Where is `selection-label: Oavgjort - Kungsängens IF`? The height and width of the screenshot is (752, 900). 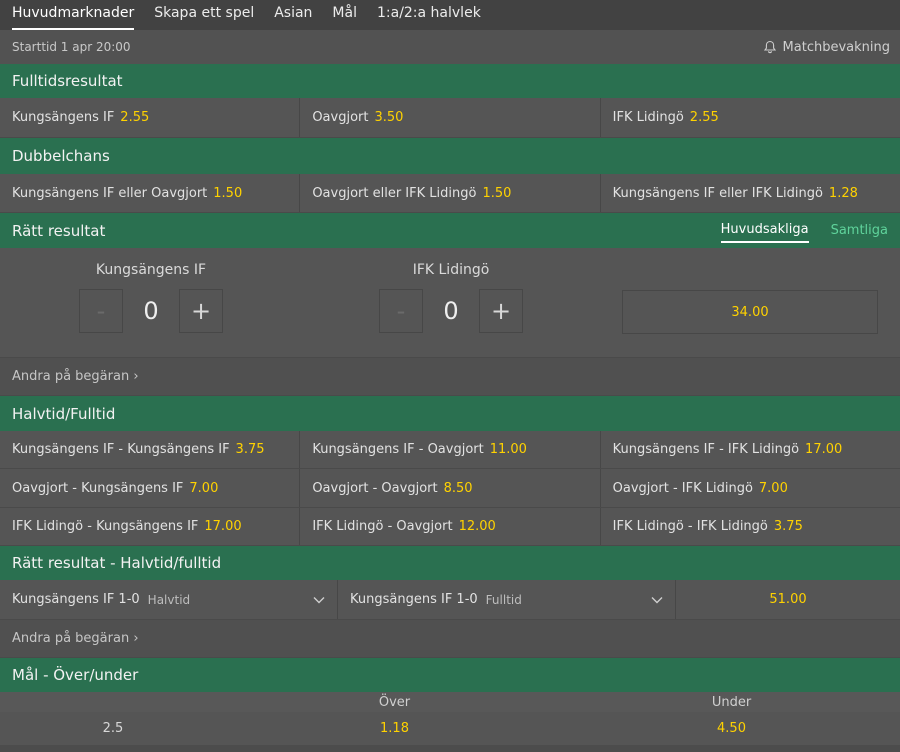 selection-label: Oavgjort - Kungsängens IF is located at coordinates (98, 488).